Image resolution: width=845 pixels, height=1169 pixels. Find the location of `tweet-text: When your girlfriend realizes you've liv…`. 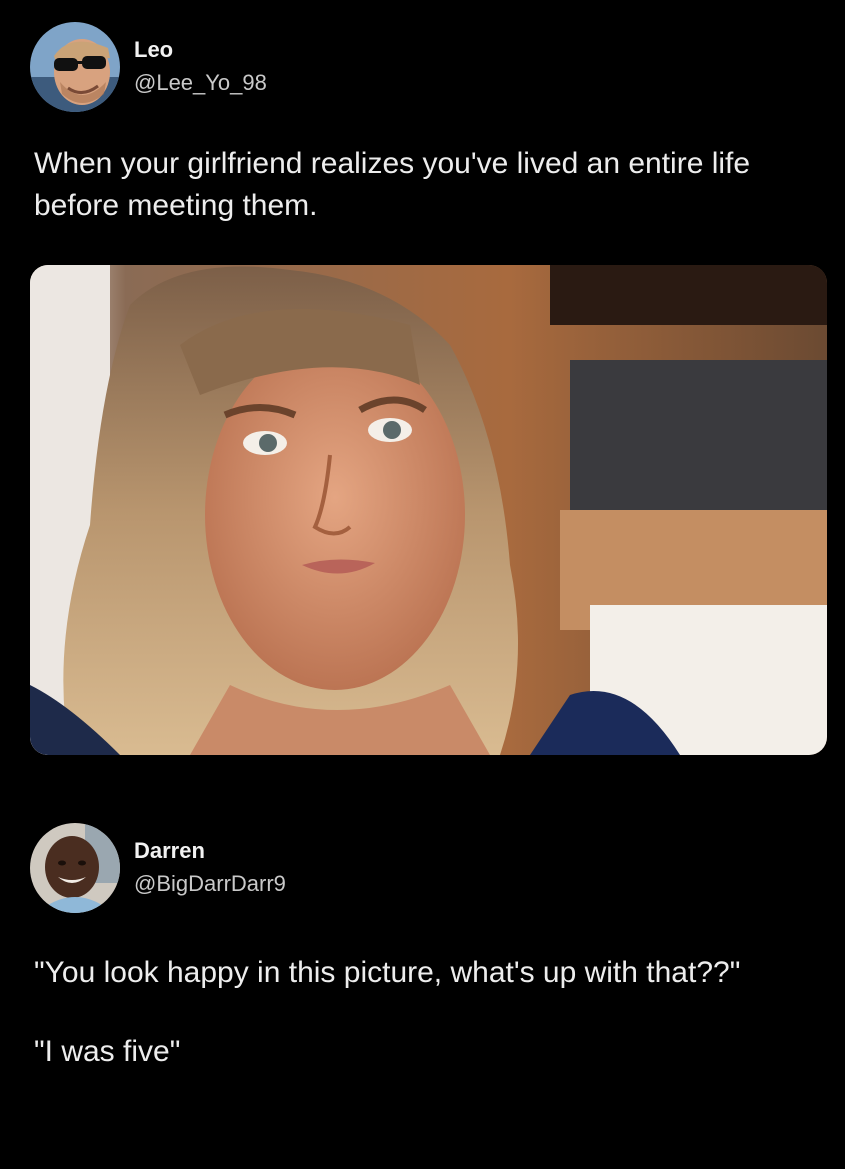

tweet-text: When your girlfriend realizes you've liv… is located at coordinates (392, 184).